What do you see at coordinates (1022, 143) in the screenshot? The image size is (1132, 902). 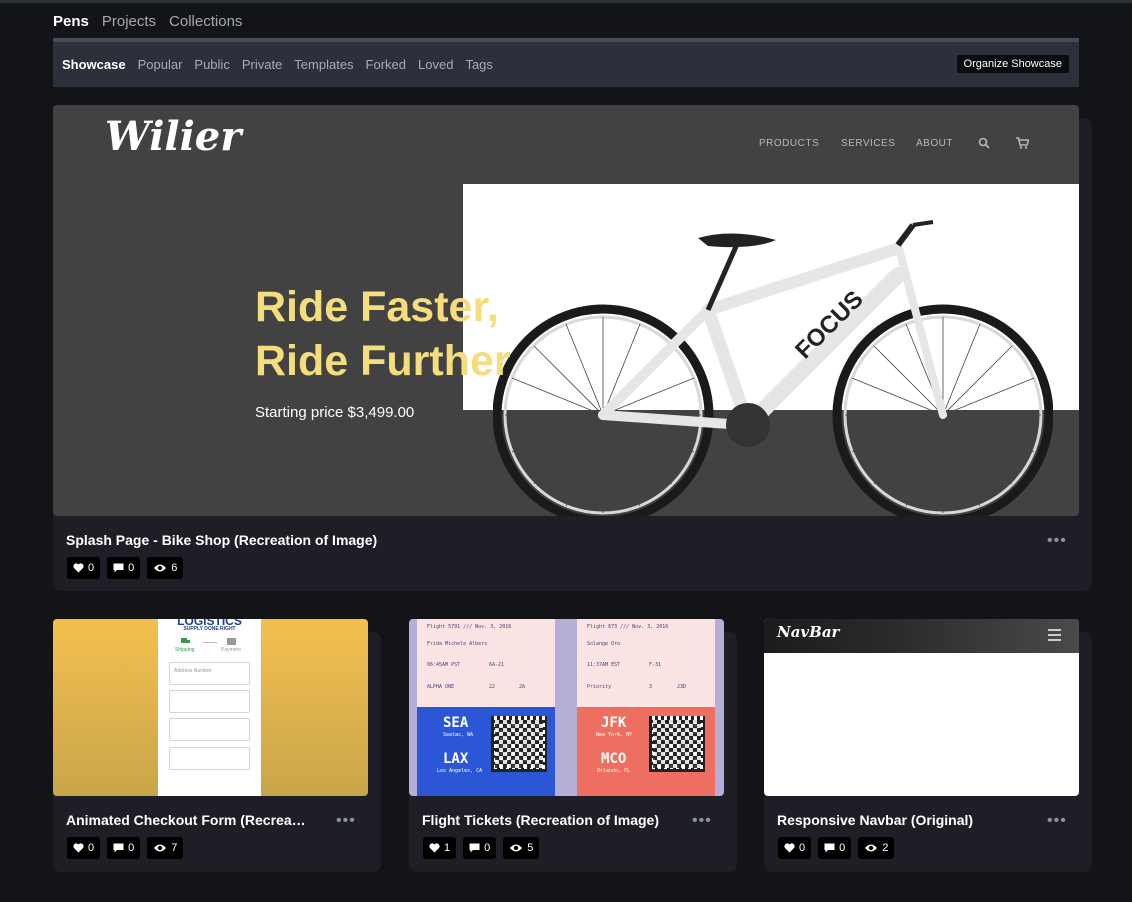 I see `cart-icon` at bounding box center [1022, 143].